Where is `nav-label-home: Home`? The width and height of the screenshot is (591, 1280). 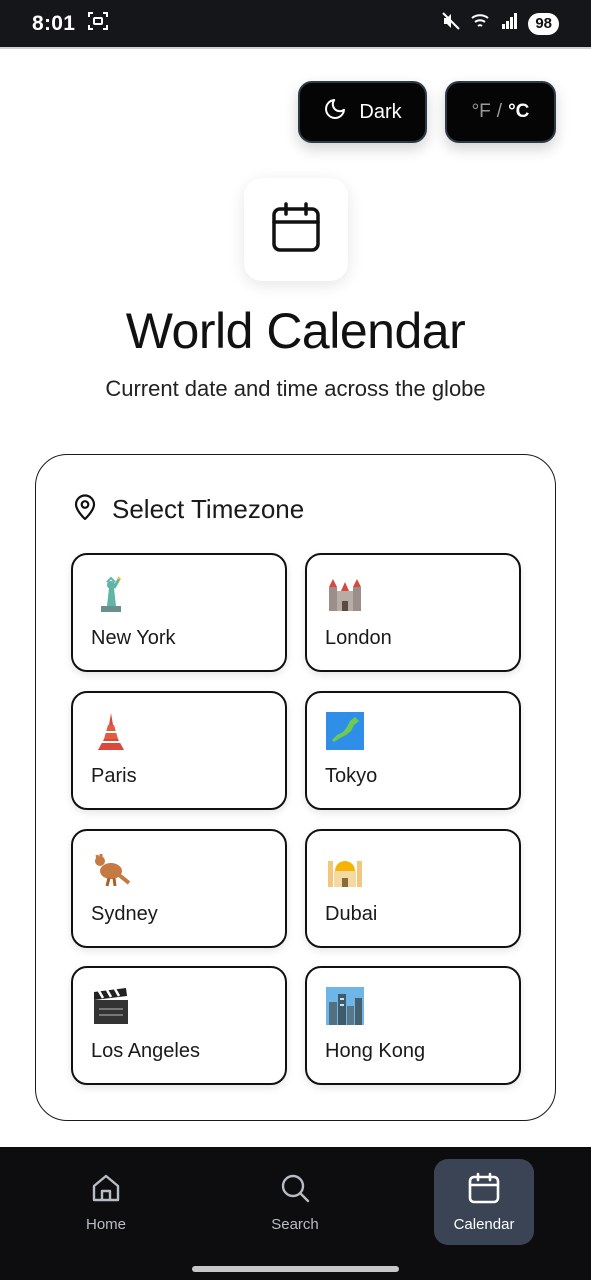
nav-label-home: Home is located at coordinates (105, 1224).